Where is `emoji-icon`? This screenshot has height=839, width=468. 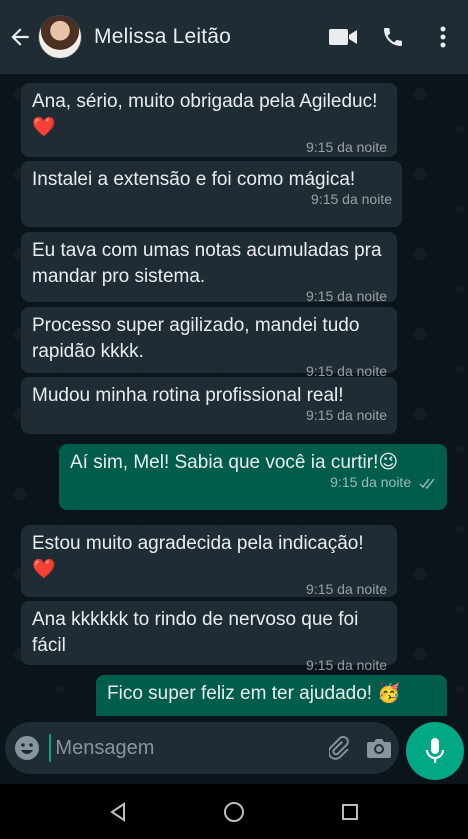 emoji-icon is located at coordinates (27, 748).